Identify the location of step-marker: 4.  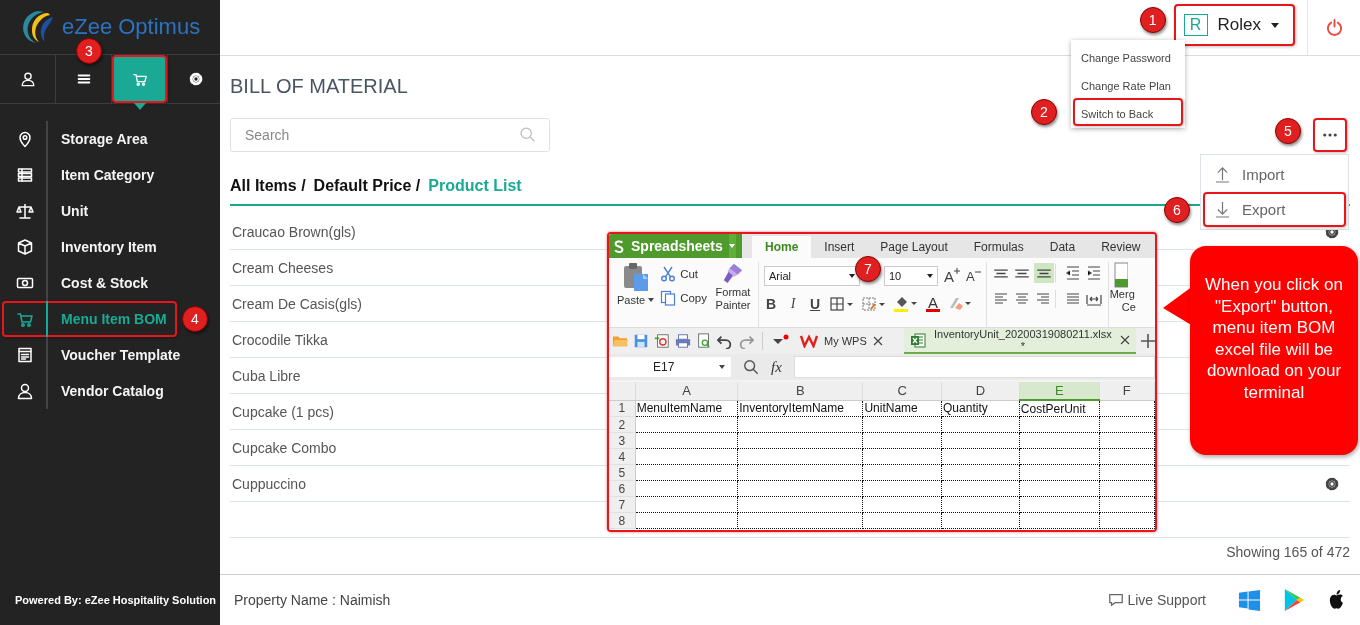
(195, 319).